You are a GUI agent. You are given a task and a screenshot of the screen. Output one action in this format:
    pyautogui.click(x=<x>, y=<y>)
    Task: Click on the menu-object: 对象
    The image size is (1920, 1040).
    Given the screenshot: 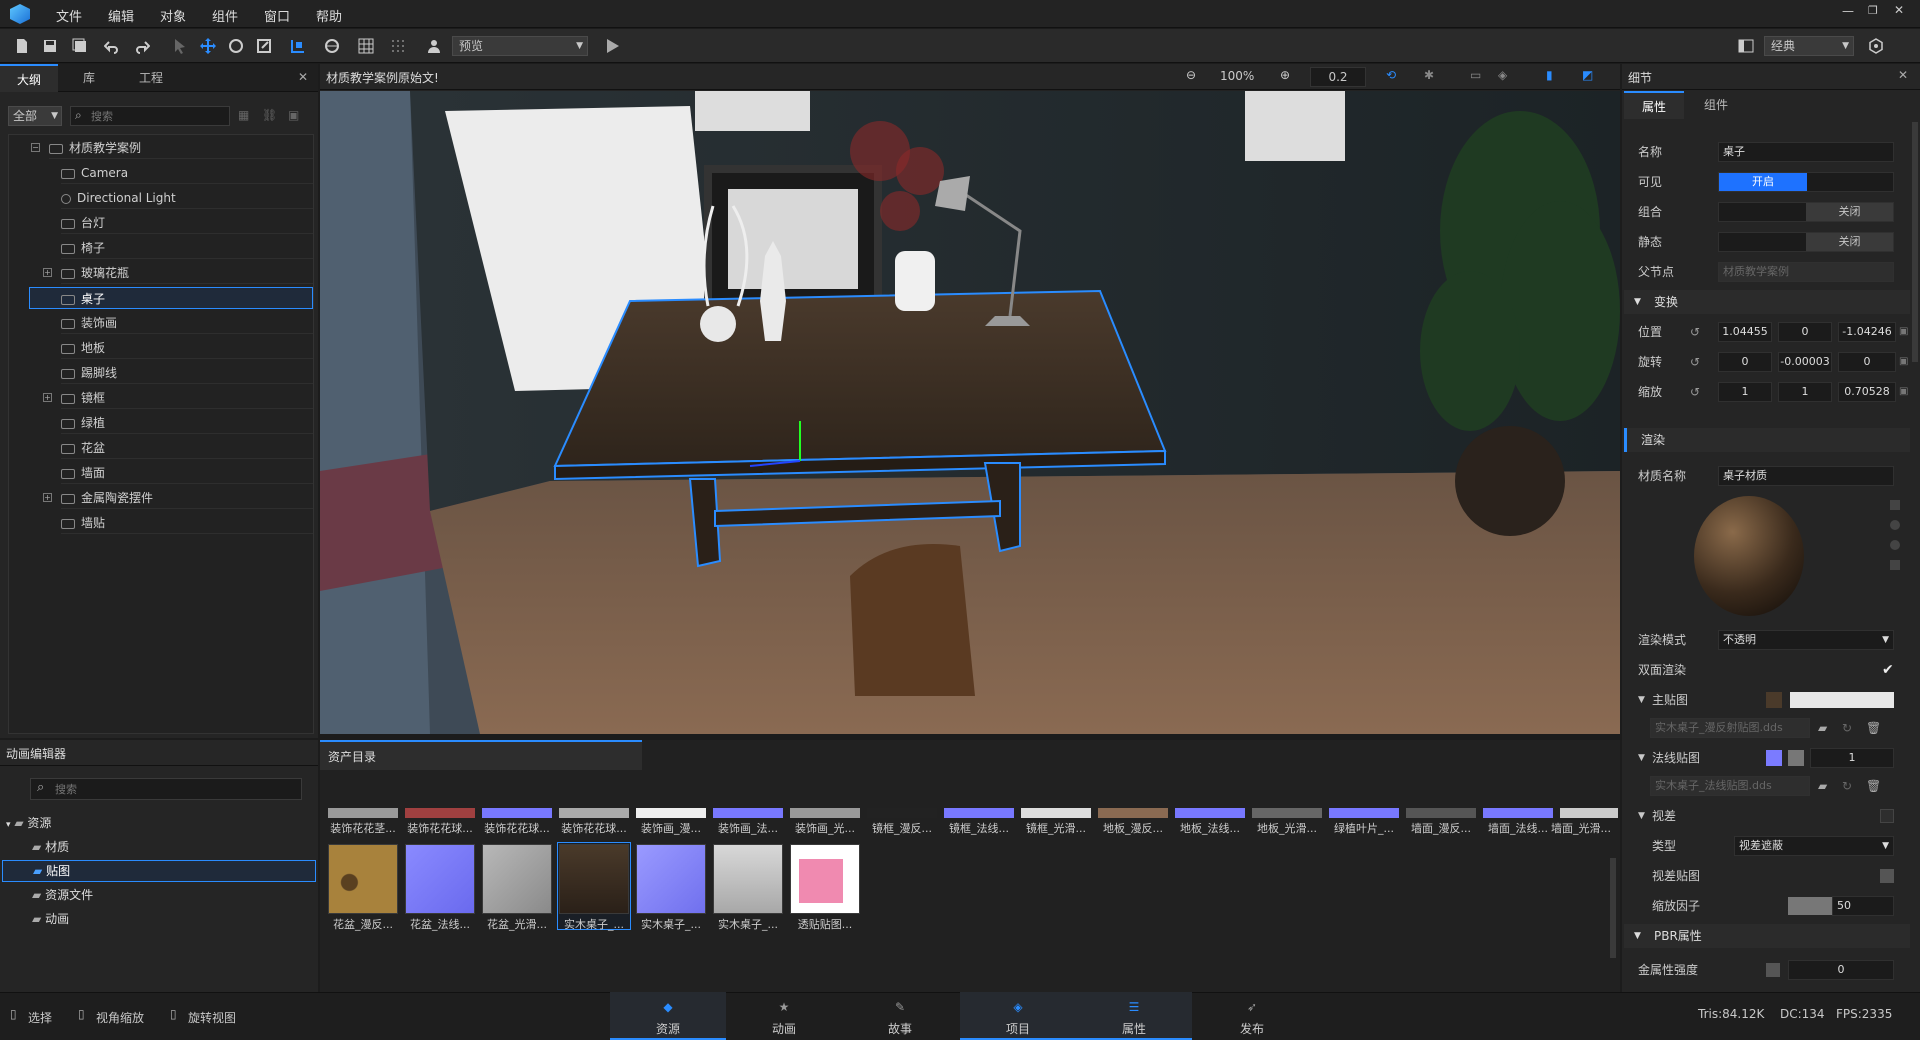 What is the action you would take?
    pyautogui.click(x=173, y=15)
    